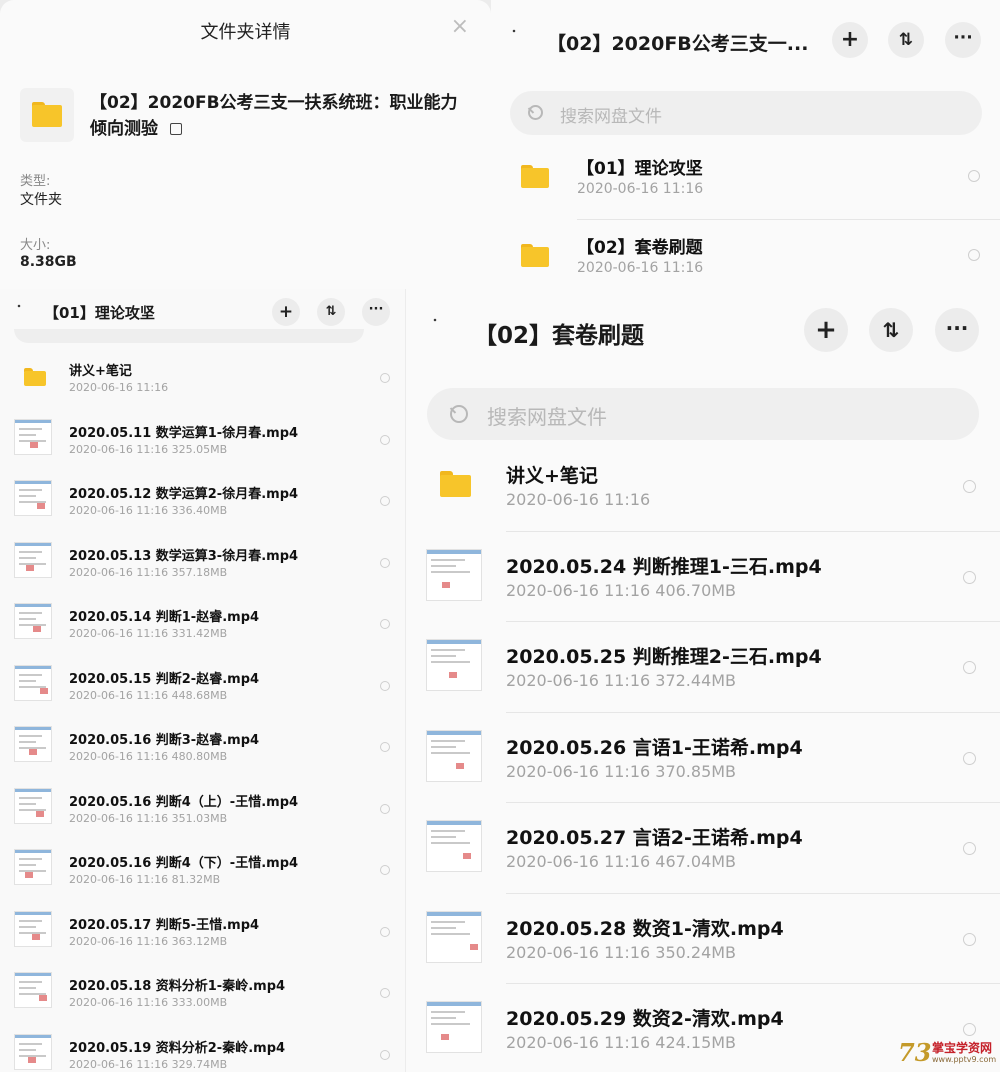 This screenshot has height=1072, width=1000. I want to click on item-meta: 2020-06-16 11:16 336.40MB, so click(148, 510).